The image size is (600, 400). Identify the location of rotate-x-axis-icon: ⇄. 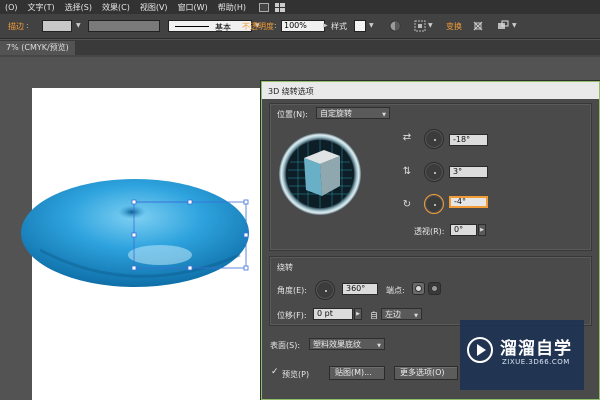
(407, 137).